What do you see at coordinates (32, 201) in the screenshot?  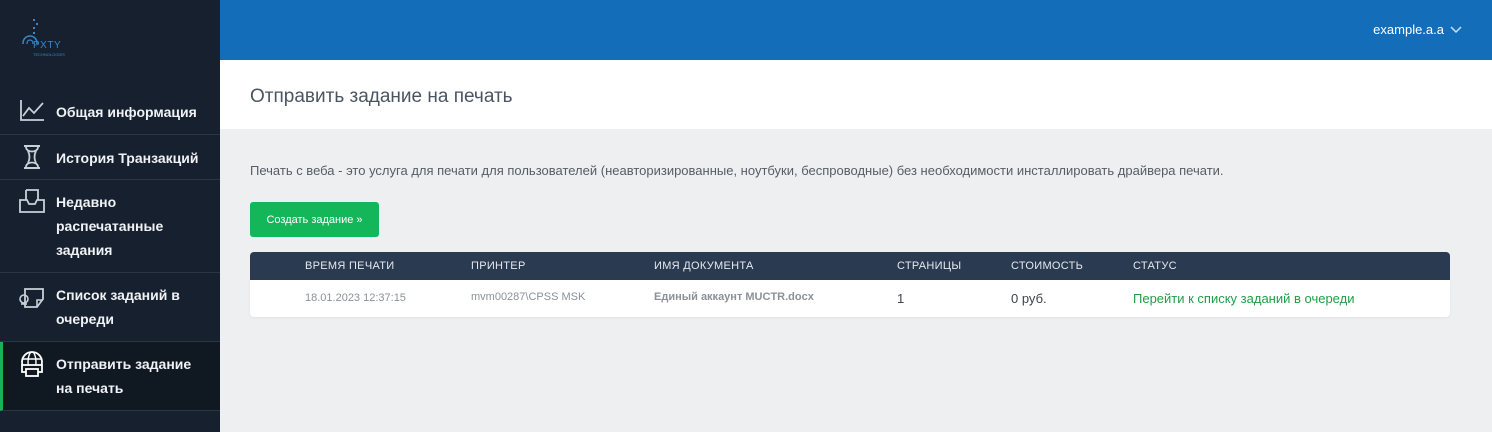 I see `inbox-tray-icon` at bounding box center [32, 201].